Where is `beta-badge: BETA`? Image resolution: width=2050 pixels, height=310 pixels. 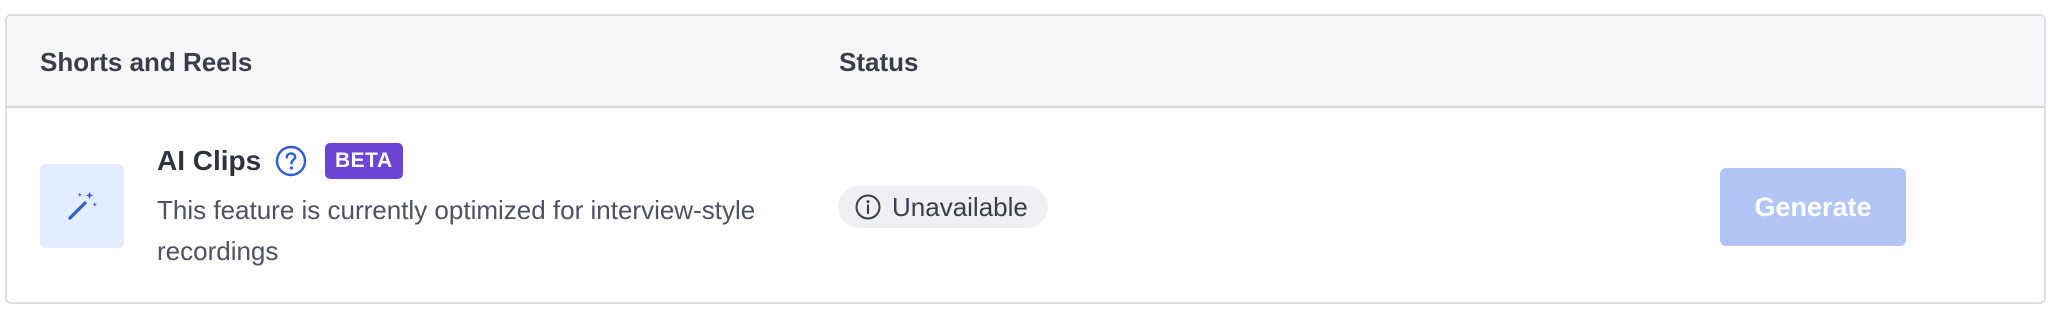 beta-badge: BETA is located at coordinates (364, 161).